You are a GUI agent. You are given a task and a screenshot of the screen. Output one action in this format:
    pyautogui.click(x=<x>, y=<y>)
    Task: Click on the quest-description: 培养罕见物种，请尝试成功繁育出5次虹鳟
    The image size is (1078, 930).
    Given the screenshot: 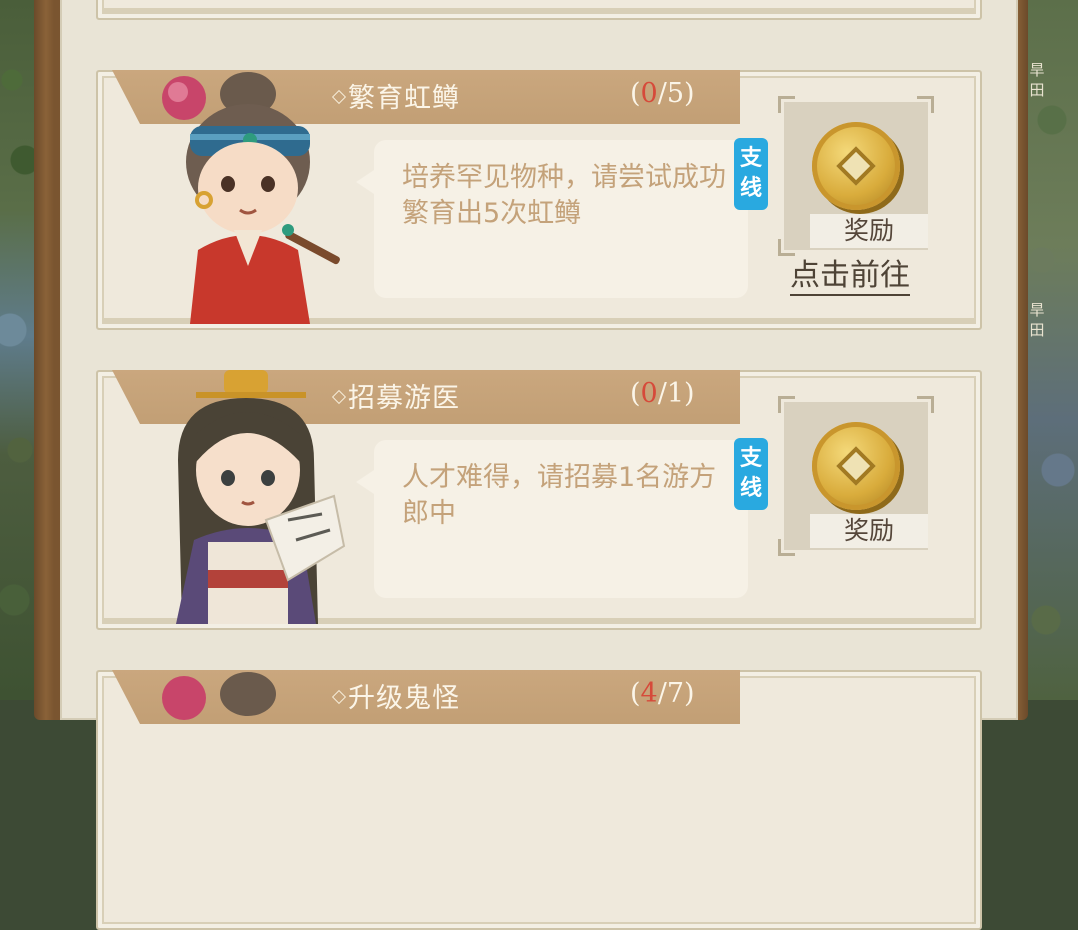 What is the action you would take?
    pyautogui.click(x=564, y=195)
    